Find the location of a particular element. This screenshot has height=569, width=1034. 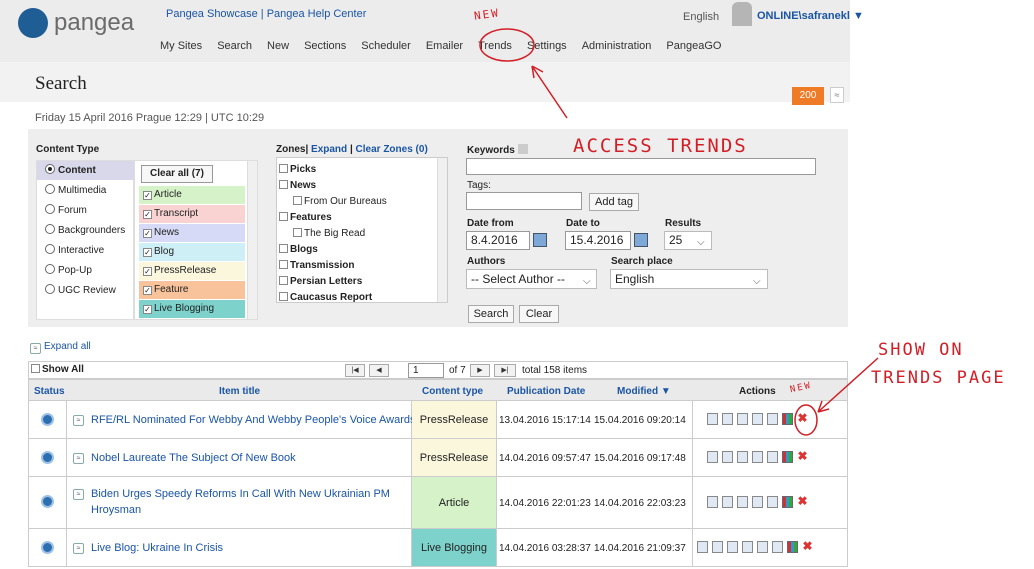

access-trends-arrow is located at coordinates (549, 92).